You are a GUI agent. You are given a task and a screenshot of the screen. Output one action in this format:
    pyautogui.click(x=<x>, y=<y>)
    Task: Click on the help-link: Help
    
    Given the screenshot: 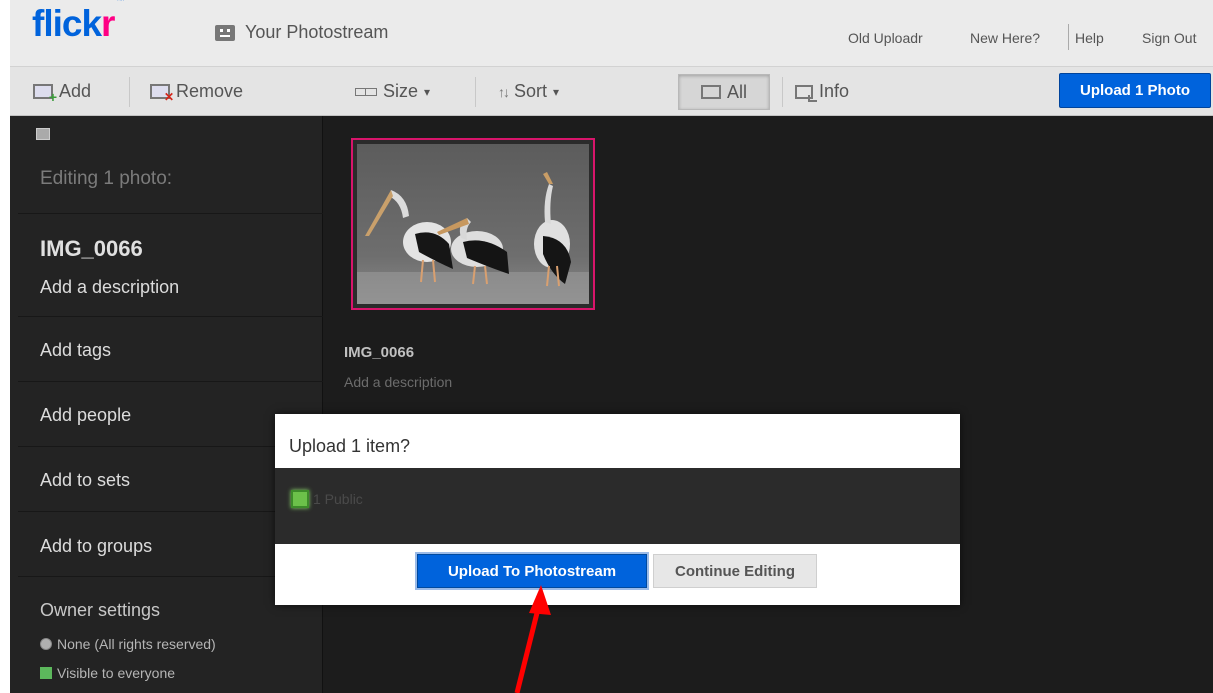 What is the action you would take?
    pyautogui.click(x=1089, y=38)
    